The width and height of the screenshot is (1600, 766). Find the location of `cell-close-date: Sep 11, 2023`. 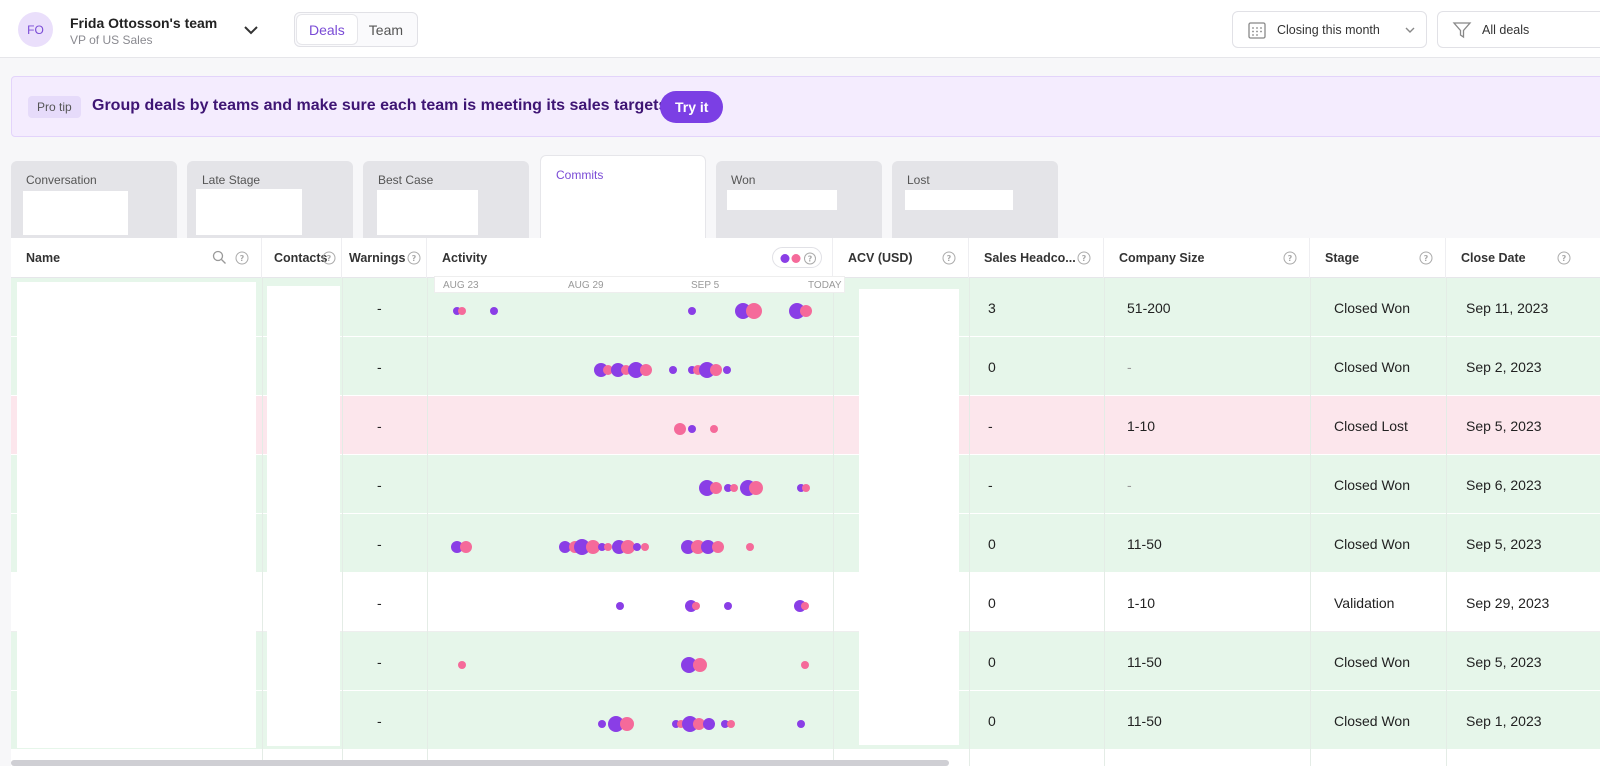

cell-close-date: Sep 11, 2023 is located at coordinates (1507, 307).